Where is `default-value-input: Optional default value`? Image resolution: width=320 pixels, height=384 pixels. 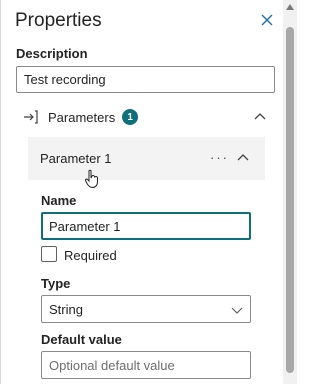 default-value-input: Optional default value is located at coordinates (146, 365).